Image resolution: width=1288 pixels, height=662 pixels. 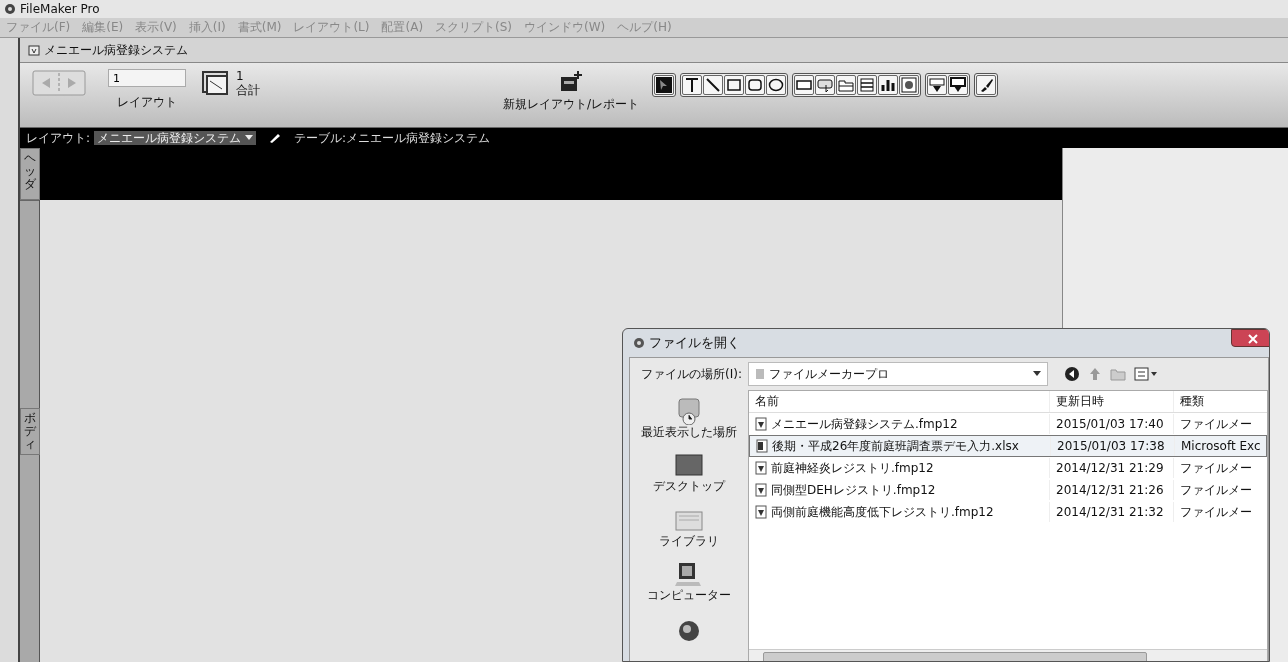 I want to click on close-icon, so click(x=1253, y=338).